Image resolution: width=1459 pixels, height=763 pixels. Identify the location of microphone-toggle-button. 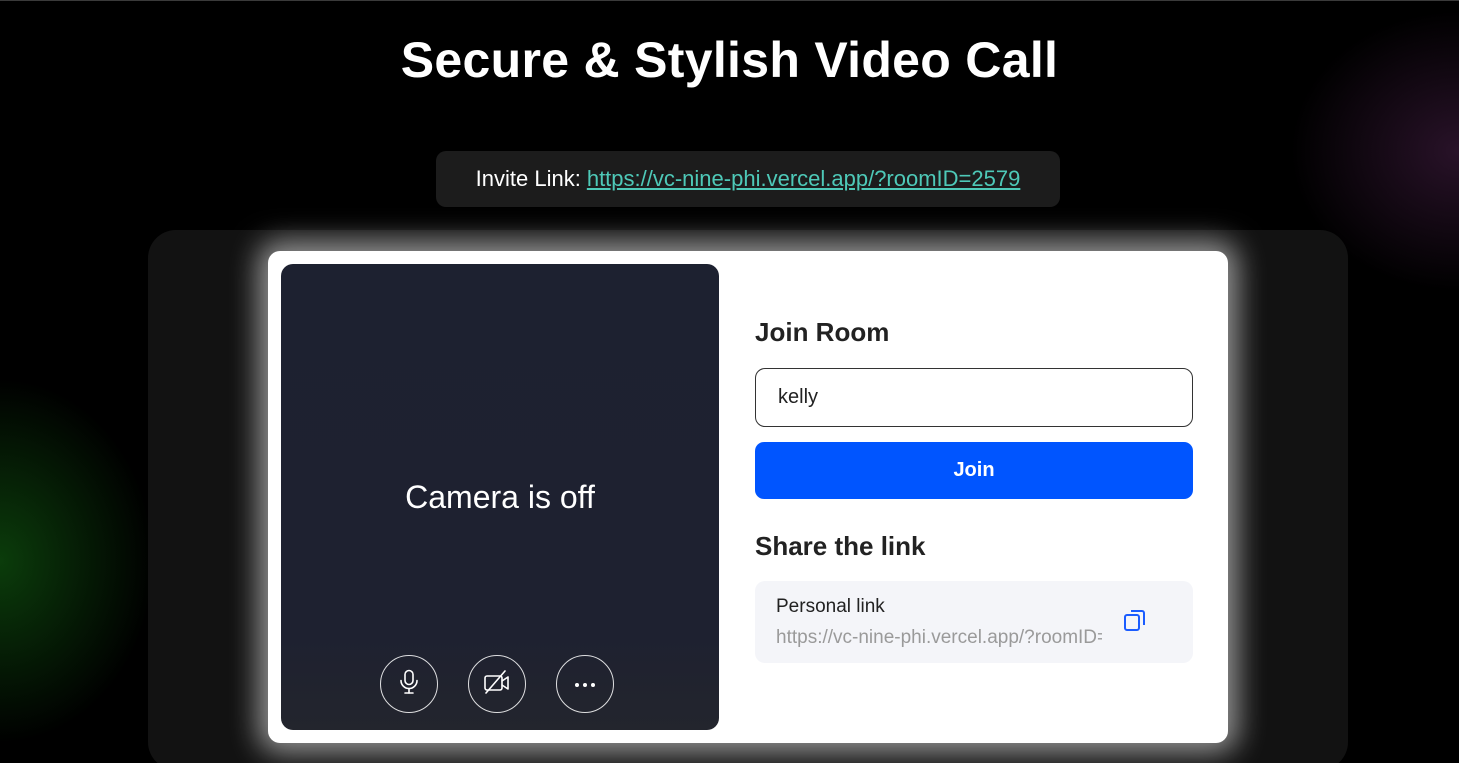
(409, 684).